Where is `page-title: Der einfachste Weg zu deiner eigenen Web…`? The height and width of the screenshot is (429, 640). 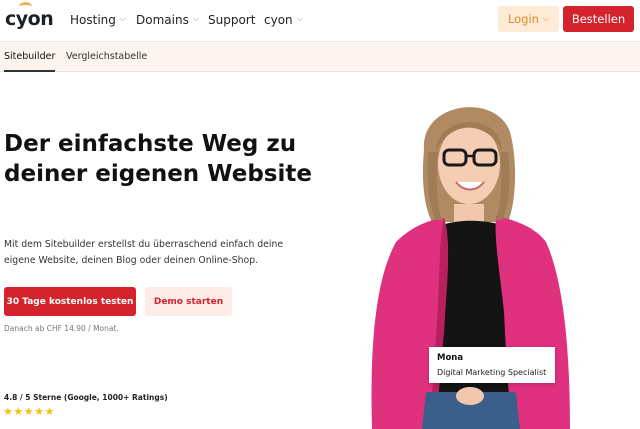
page-title: Der einfachste Weg zu deiner eigenen Web… is located at coordinates (158, 159).